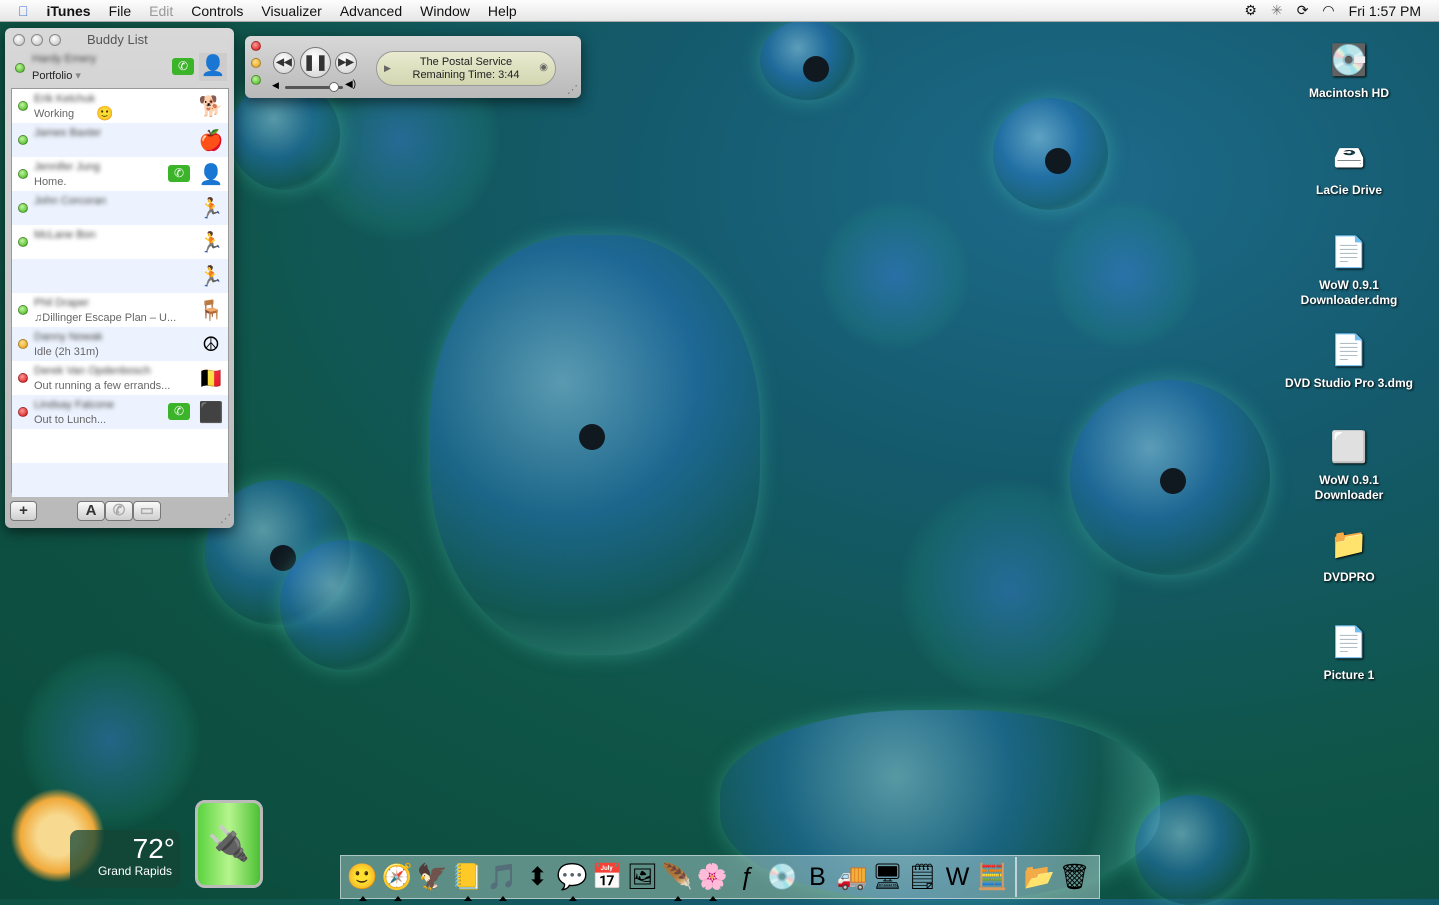 This screenshot has height=905, width=1439. What do you see at coordinates (1349, 359) in the screenshot?
I see `desktop-icon: 📄 DVD Studio Pro 3.dmg` at bounding box center [1349, 359].